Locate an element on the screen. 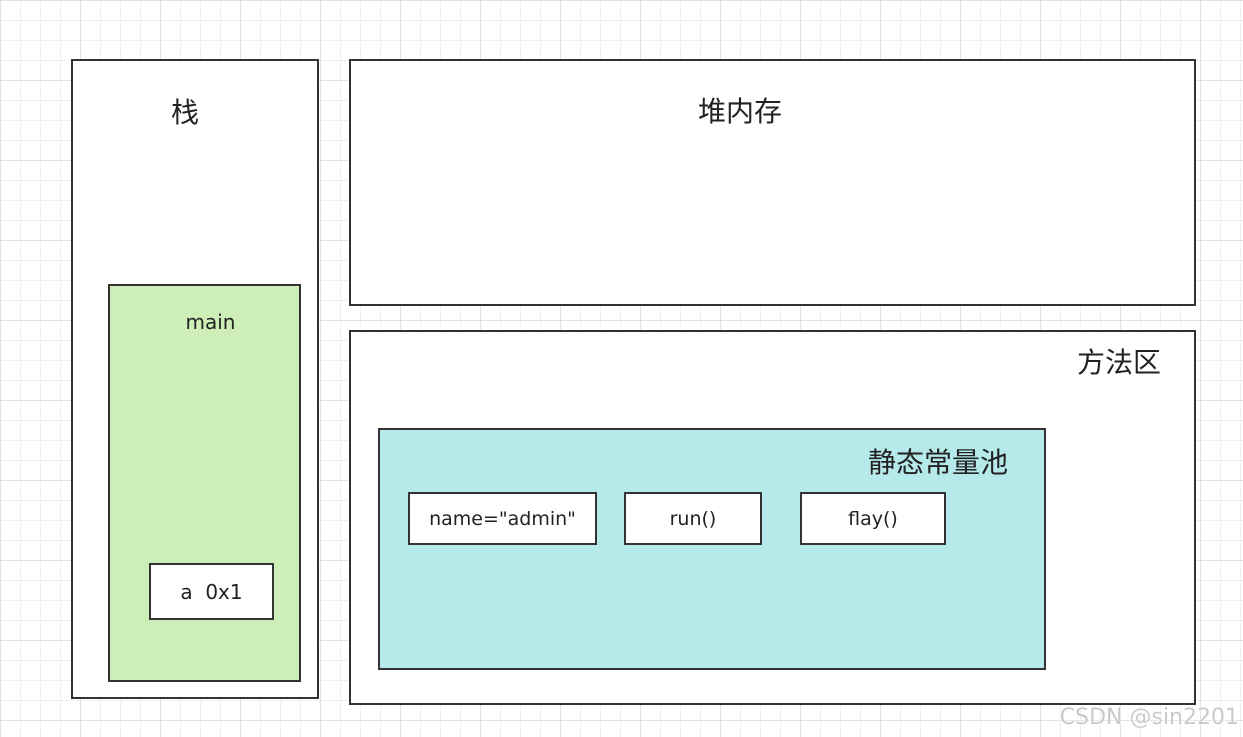 The width and height of the screenshot is (1243, 737). stack-frame-title: main is located at coordinates (210, 322).